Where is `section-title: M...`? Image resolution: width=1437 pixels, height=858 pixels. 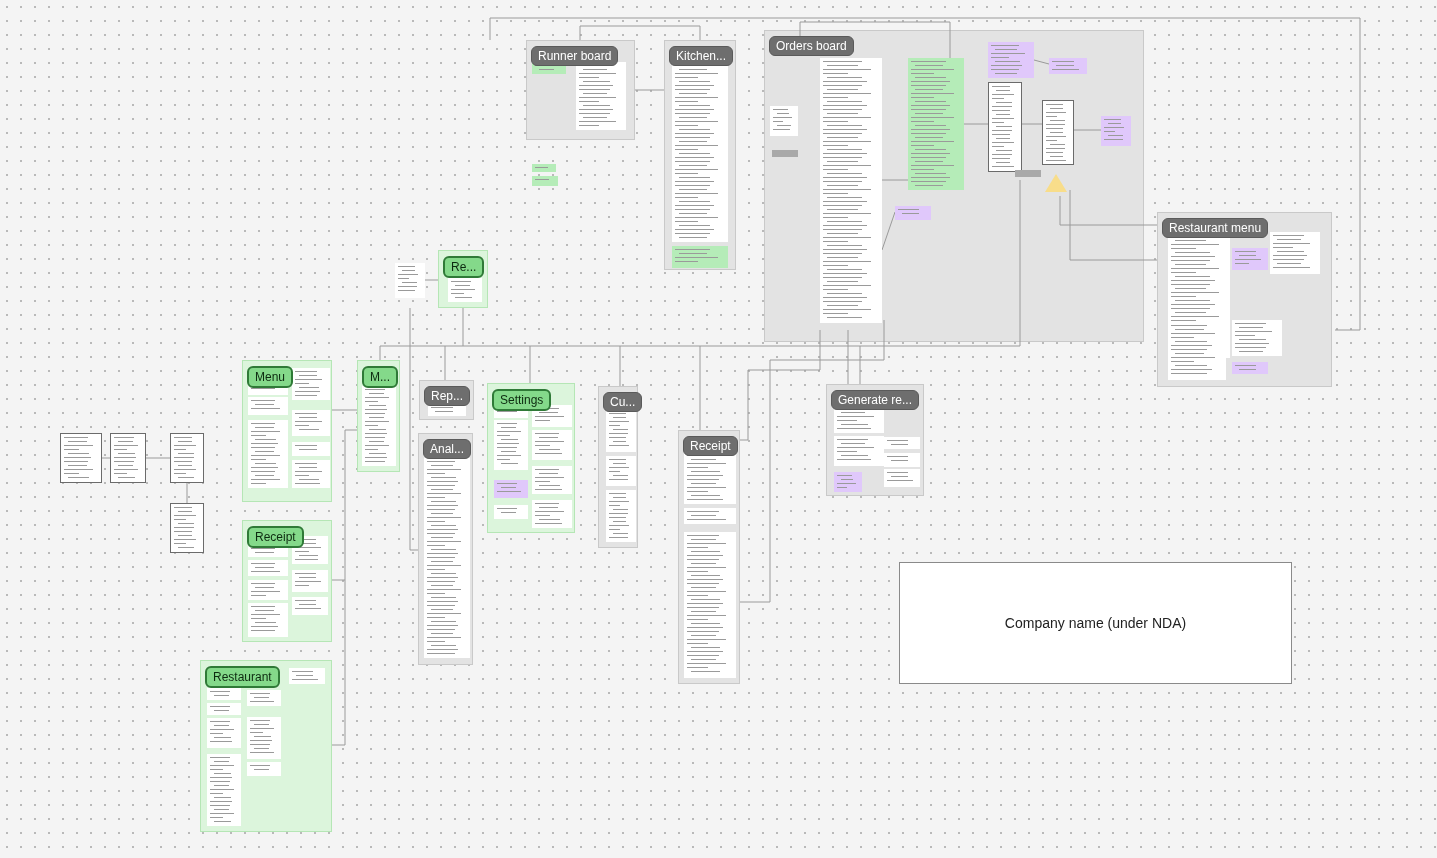
section-title: M... is located at coordinates (380, 377).